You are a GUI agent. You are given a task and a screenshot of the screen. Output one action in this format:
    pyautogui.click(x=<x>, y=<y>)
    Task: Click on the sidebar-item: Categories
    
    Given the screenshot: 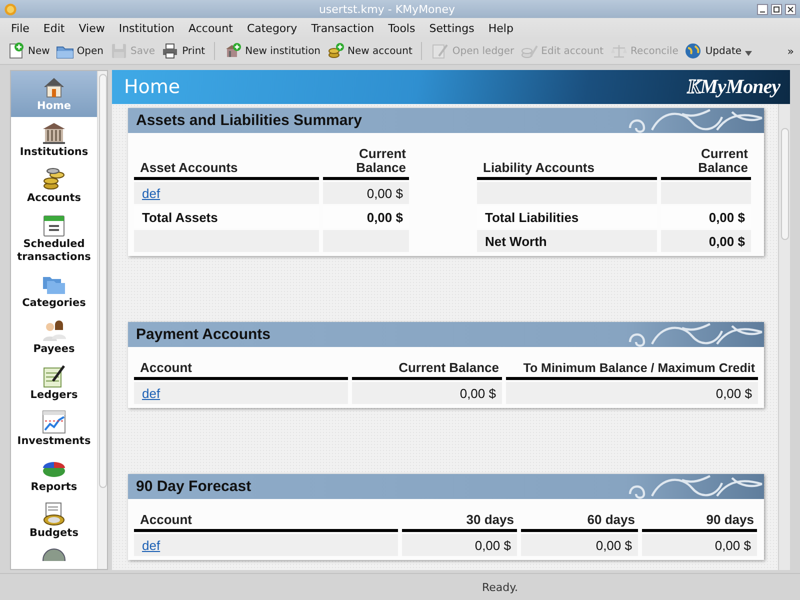 What is the action you would take?
    pyautogui.click(x=54, y=291)
    